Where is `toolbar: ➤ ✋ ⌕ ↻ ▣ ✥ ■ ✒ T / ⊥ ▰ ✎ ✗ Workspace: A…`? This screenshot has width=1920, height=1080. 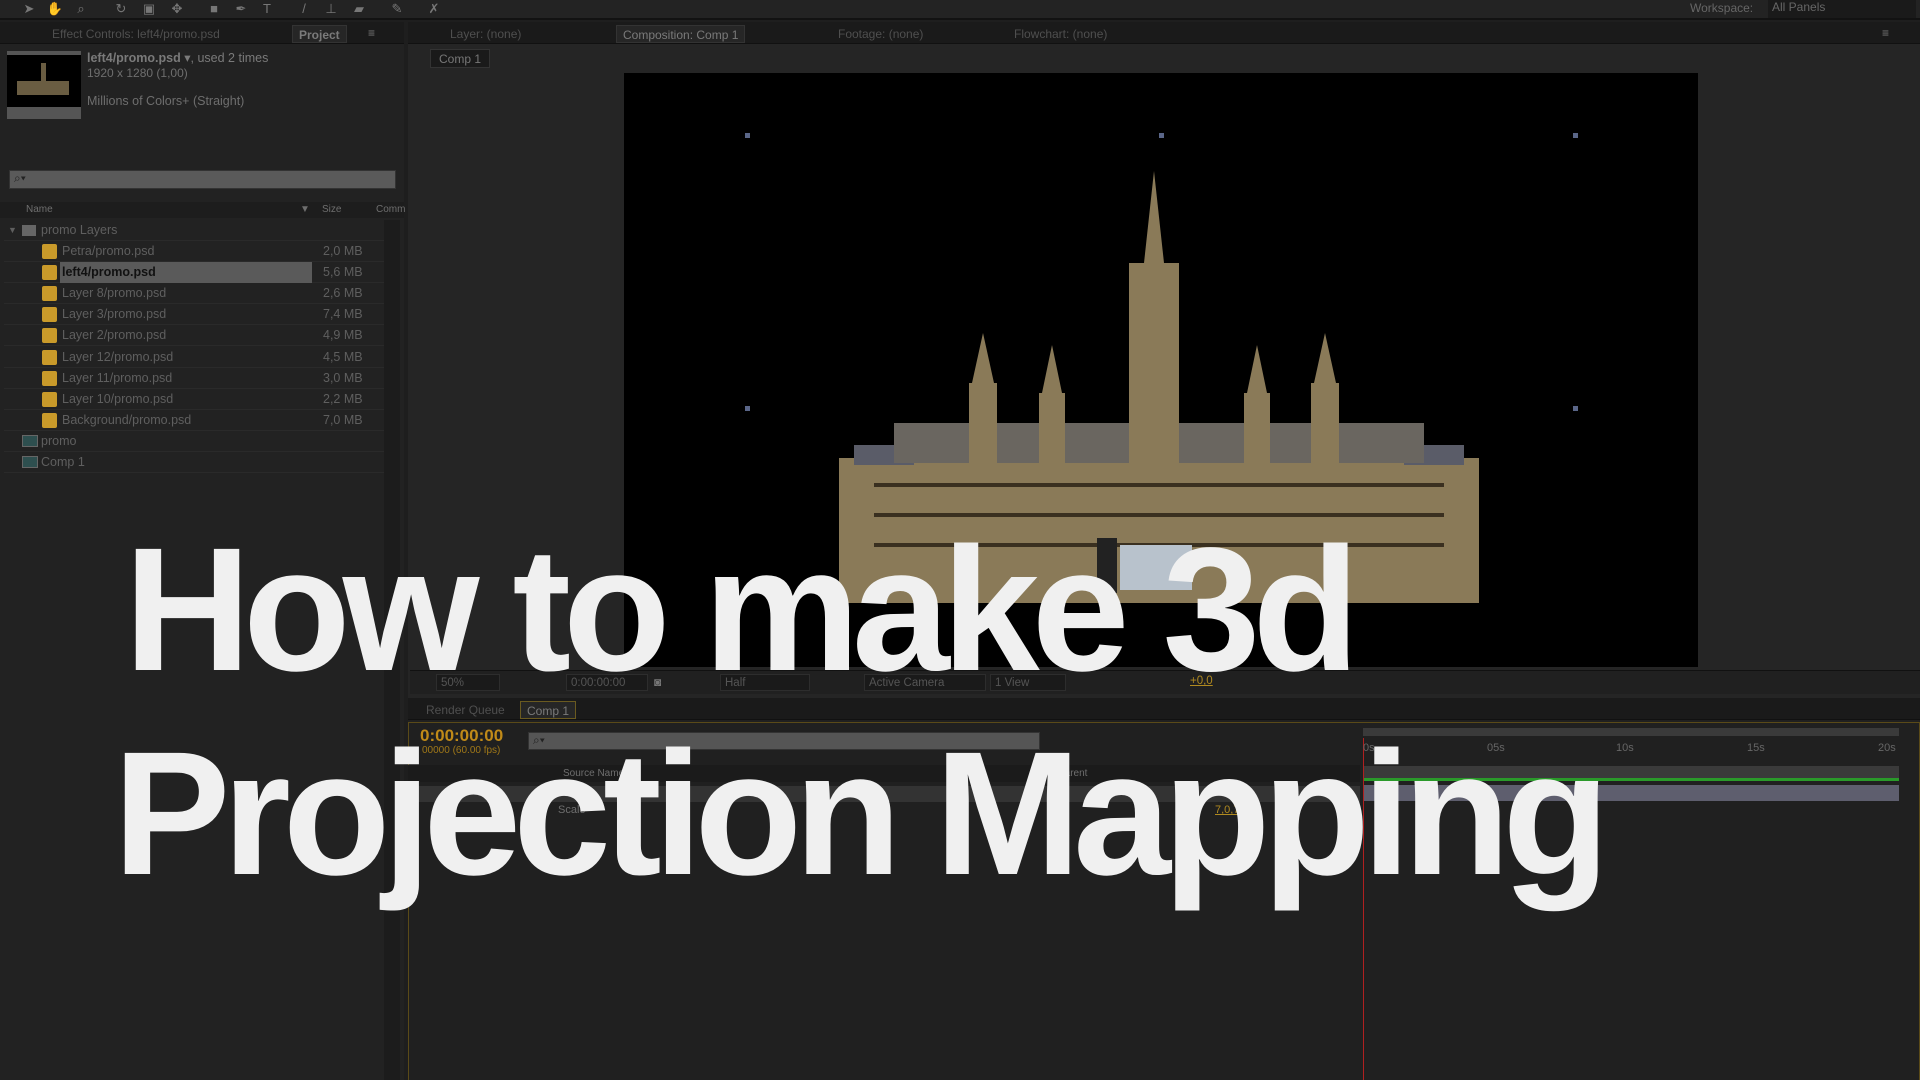
toolbar: ➤ ✋ ⌕ ↻ ▣ ✥ ■ ✒ T / ⊥ ▰ ✎ ✗ Workspace: A… is located at coordinates (960, 10).